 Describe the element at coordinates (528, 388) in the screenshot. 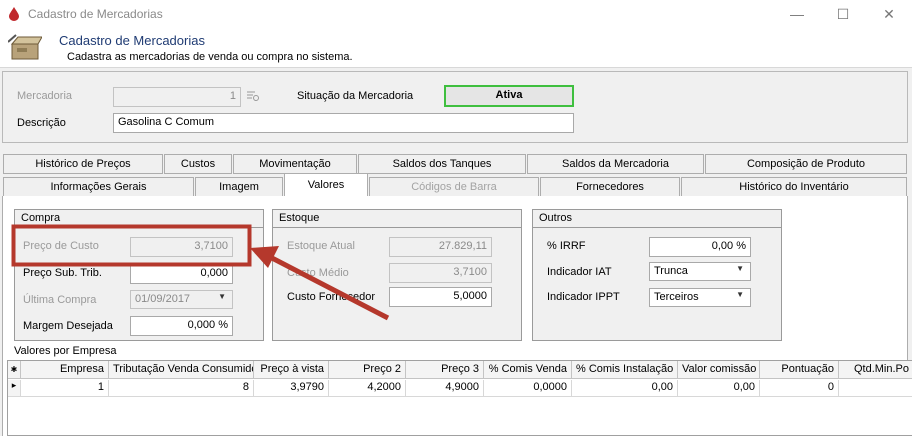

I see `cell-comis-venda: 0,0000` at that location.